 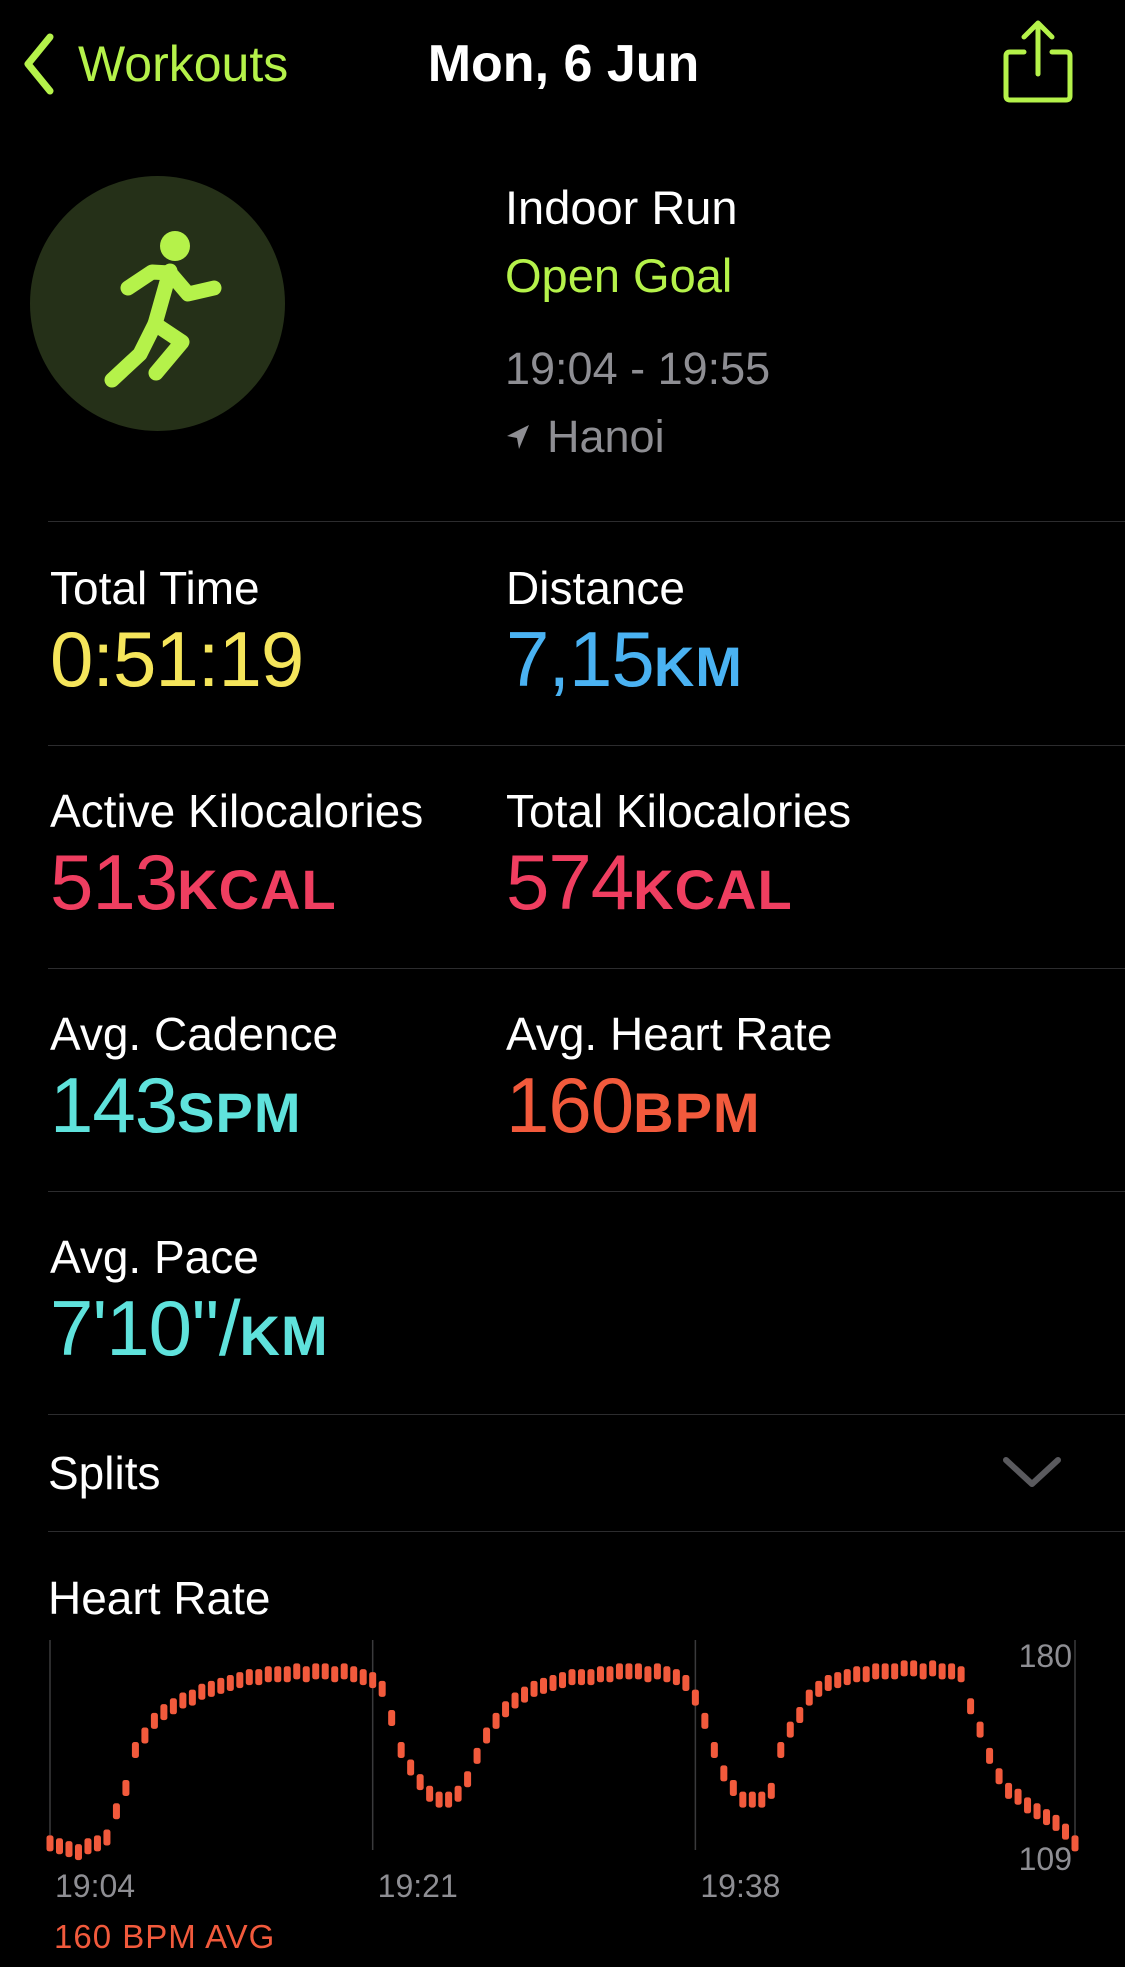 I want to click on location-arrow-icon, so click(x=518, y=437).